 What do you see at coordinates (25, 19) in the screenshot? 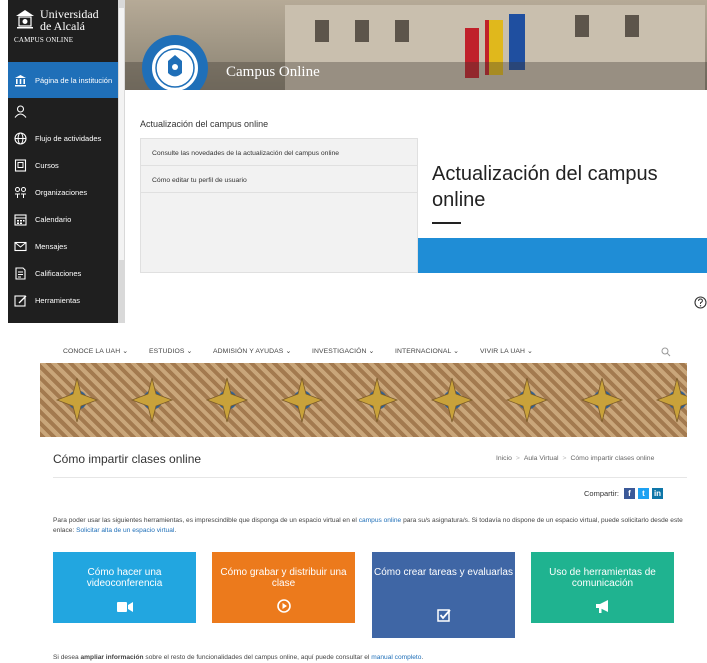
I see `crest-icon` at bounding box center [25, 19].